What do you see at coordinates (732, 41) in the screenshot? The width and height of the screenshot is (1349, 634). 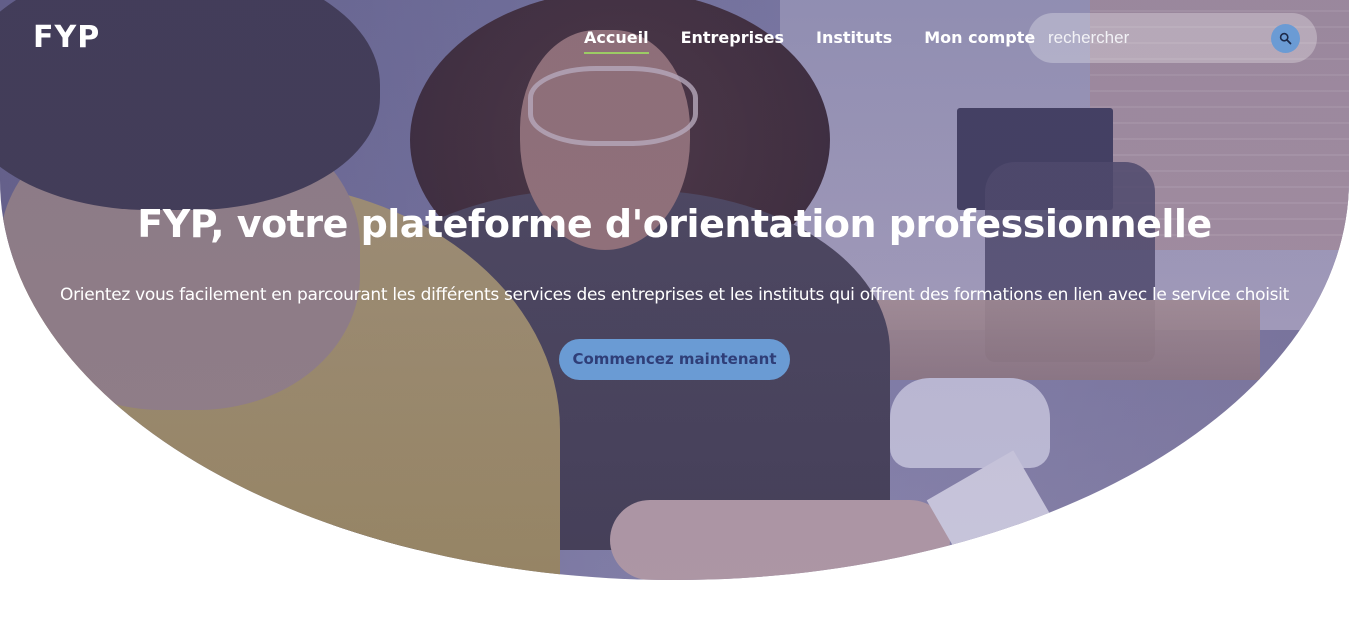 I see `nav-item-entreprises: Entreprises` at bounding box center [732, 41].